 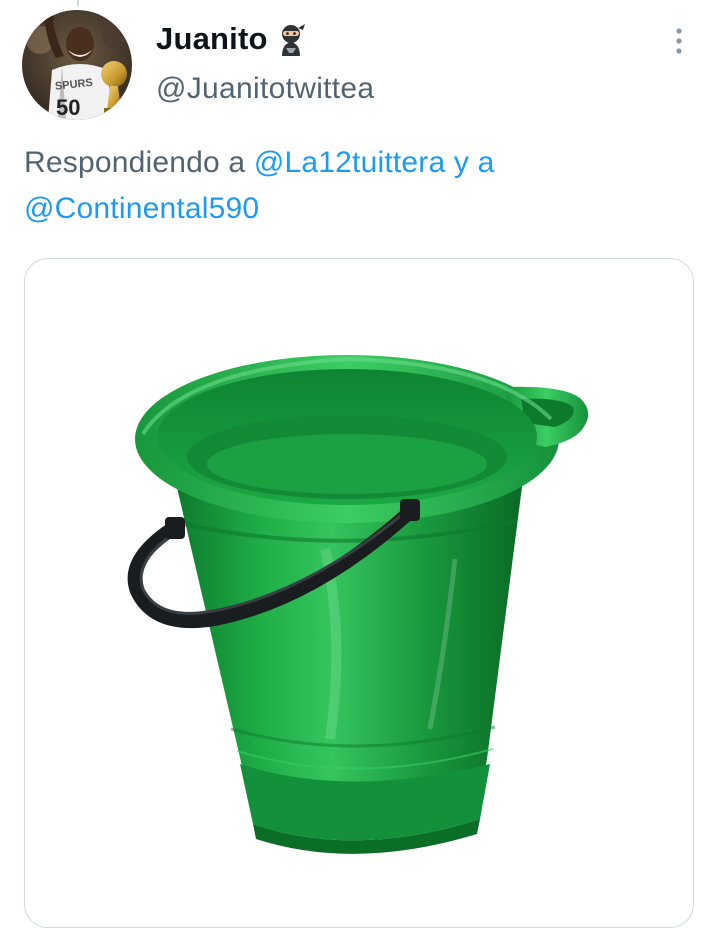 I want to click on ninja-icon, so click(x=291, y=39).